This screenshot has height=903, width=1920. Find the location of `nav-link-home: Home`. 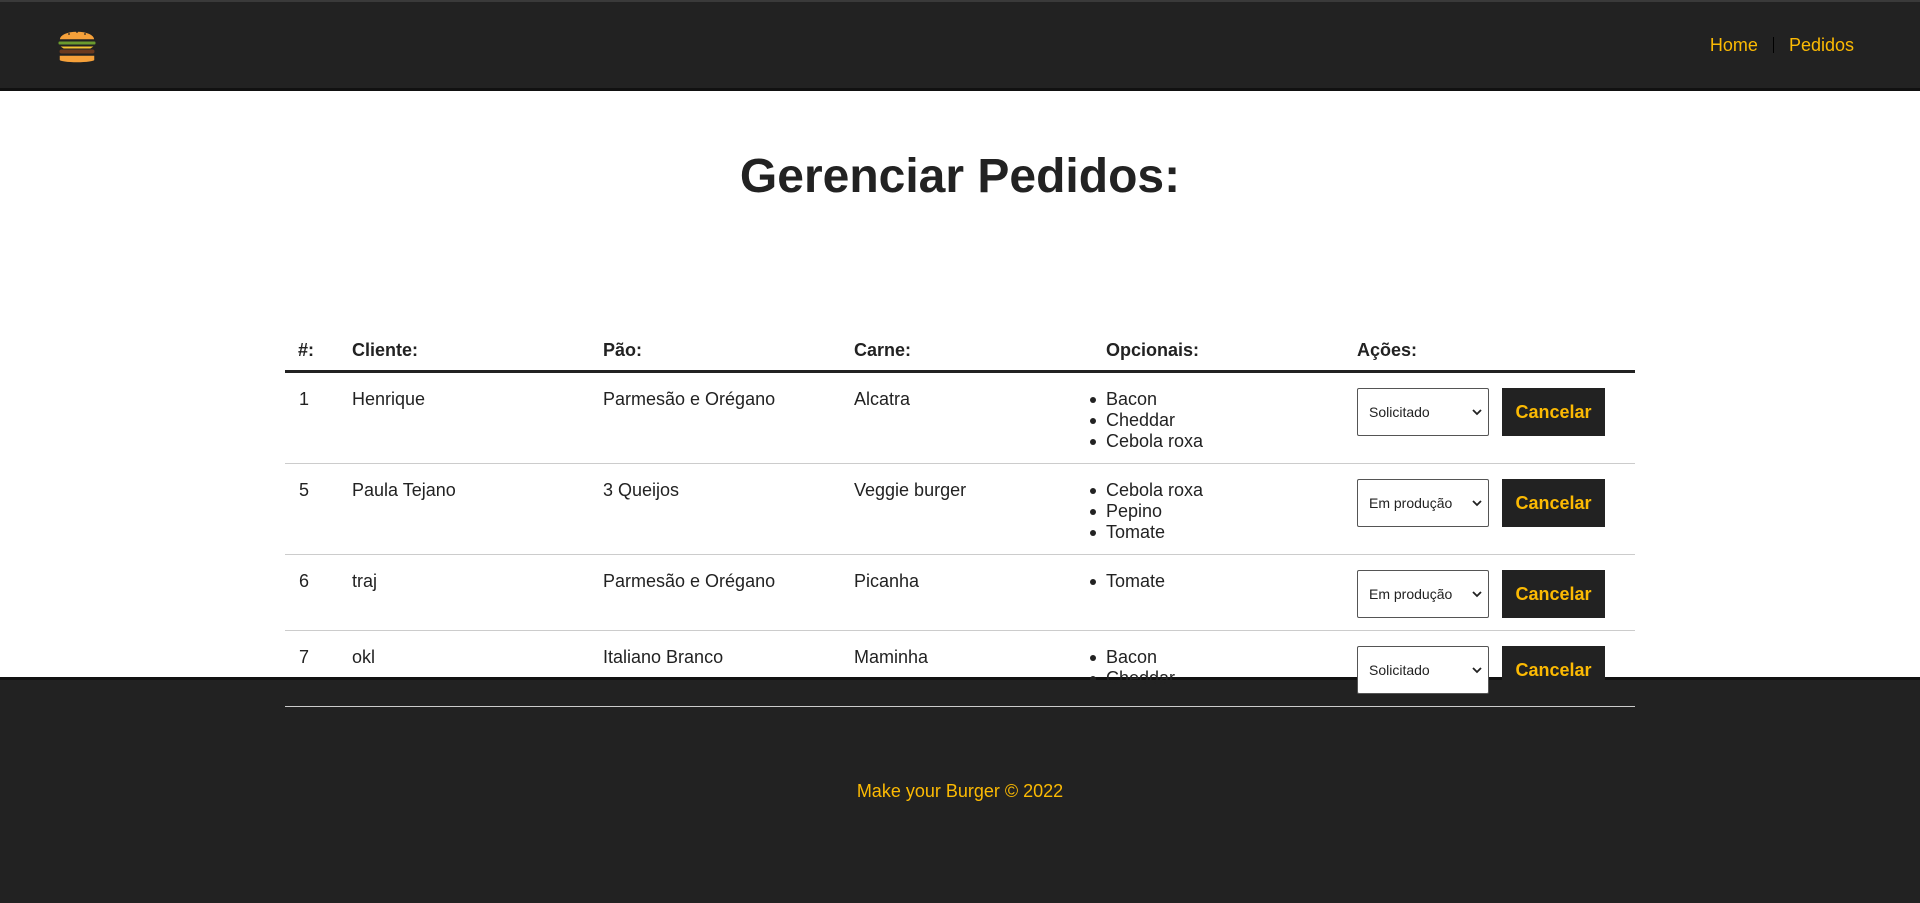

nav-link-home: Home is located at coordinates (1734, 45).